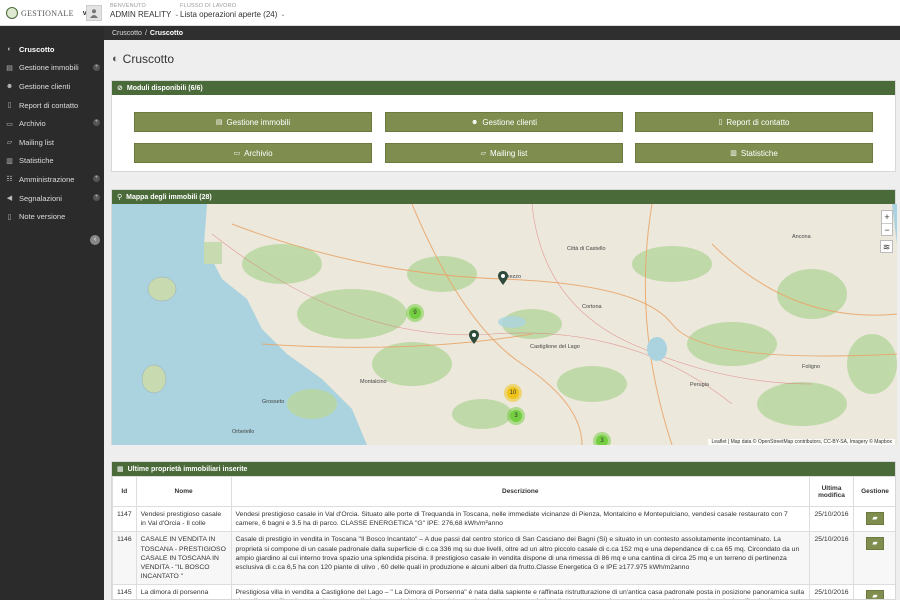  I want to click on module-button-gestione-immobili: ▤ Gestione immobili, so click(253, 122).